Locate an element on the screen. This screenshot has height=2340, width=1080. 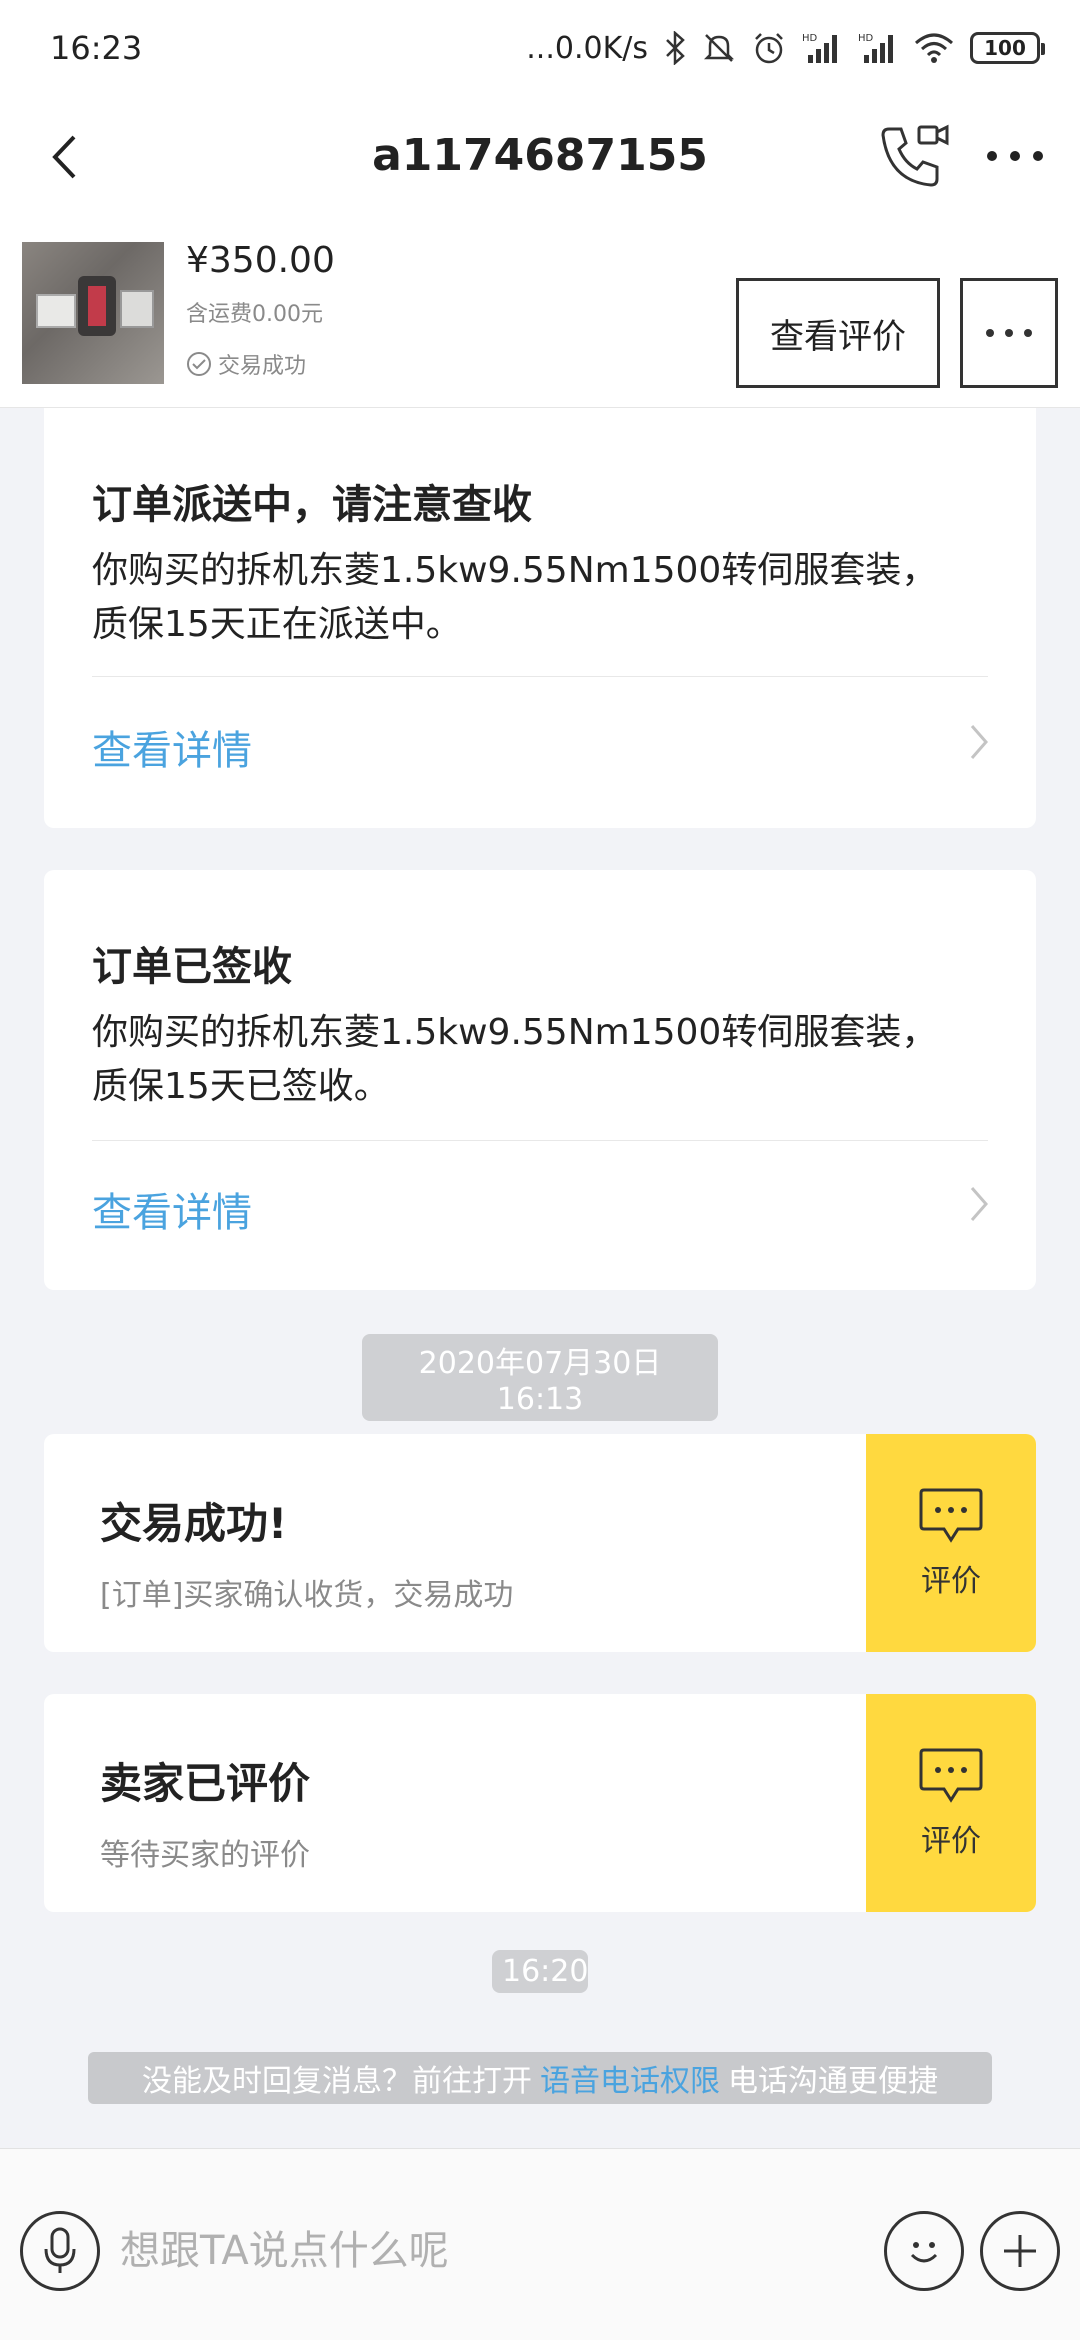
add-attachment-button is located at coordinates (1020, 2251).